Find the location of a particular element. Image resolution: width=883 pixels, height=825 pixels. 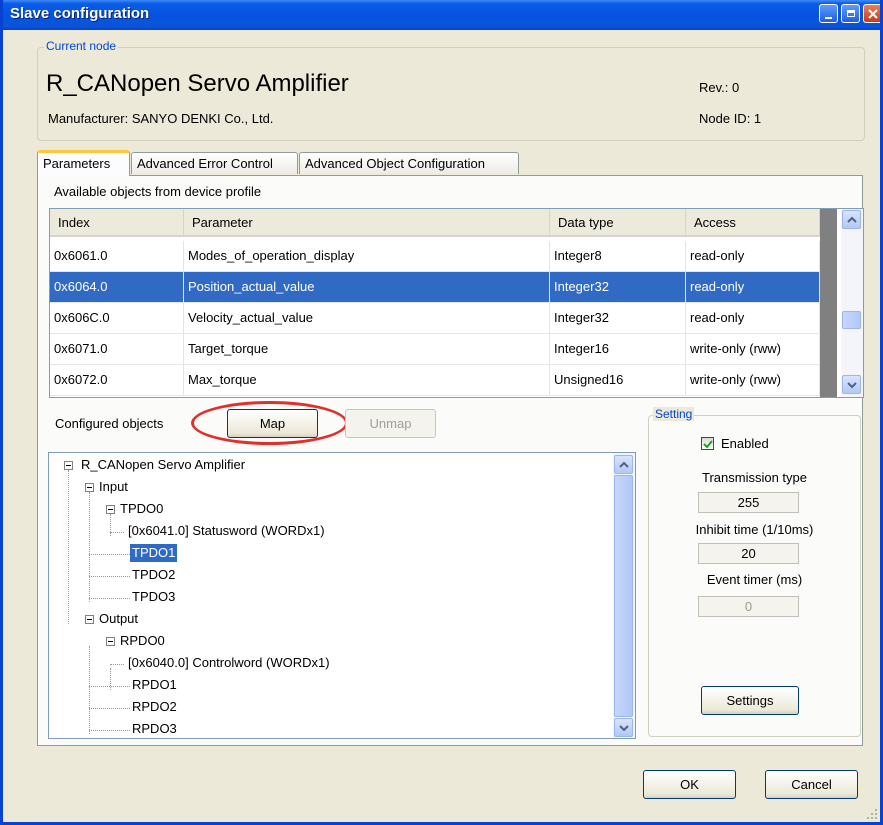

cell-data-type: Integer8 is located at coordinates (618, 256).